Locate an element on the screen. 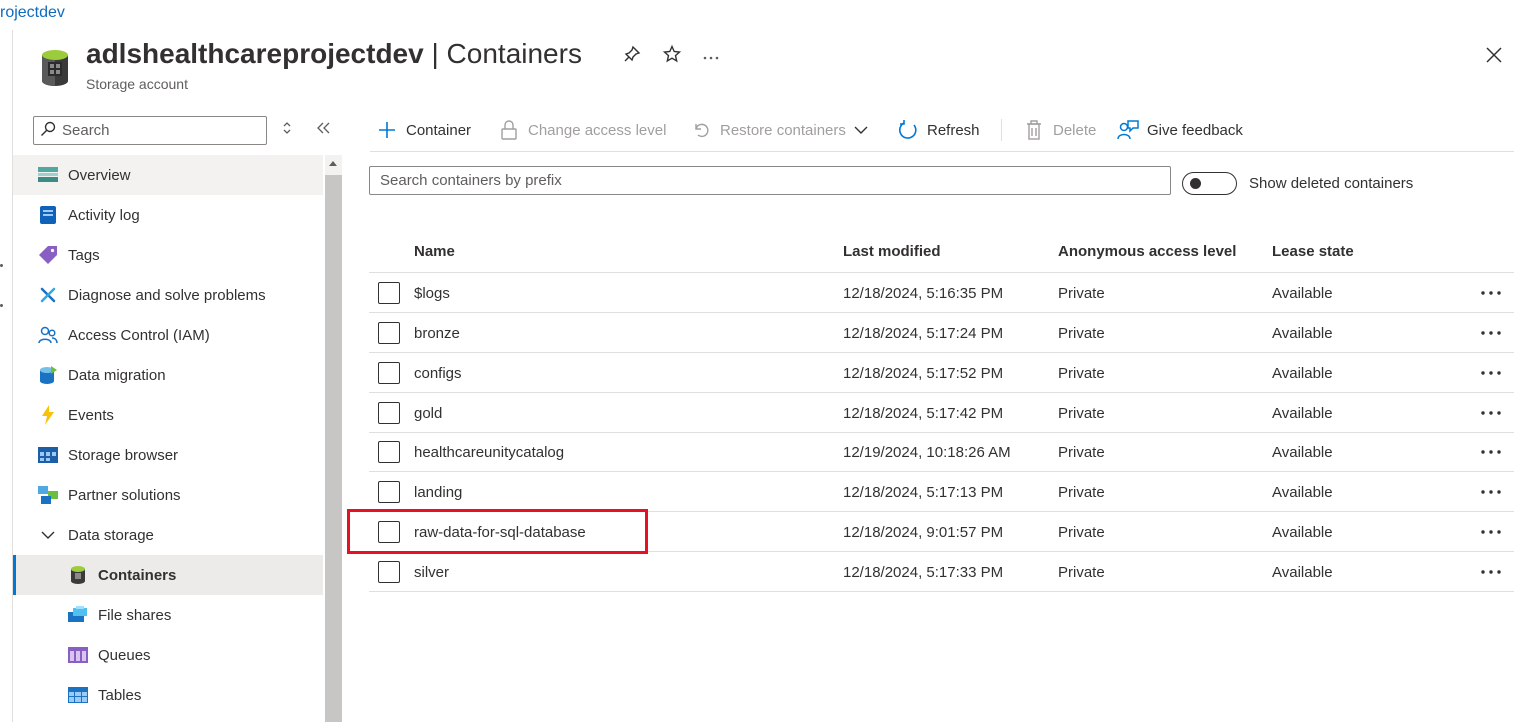 This screenshot has width=1522, height=722. sidebar-item-label: Events is located at coordinates (91, 415).